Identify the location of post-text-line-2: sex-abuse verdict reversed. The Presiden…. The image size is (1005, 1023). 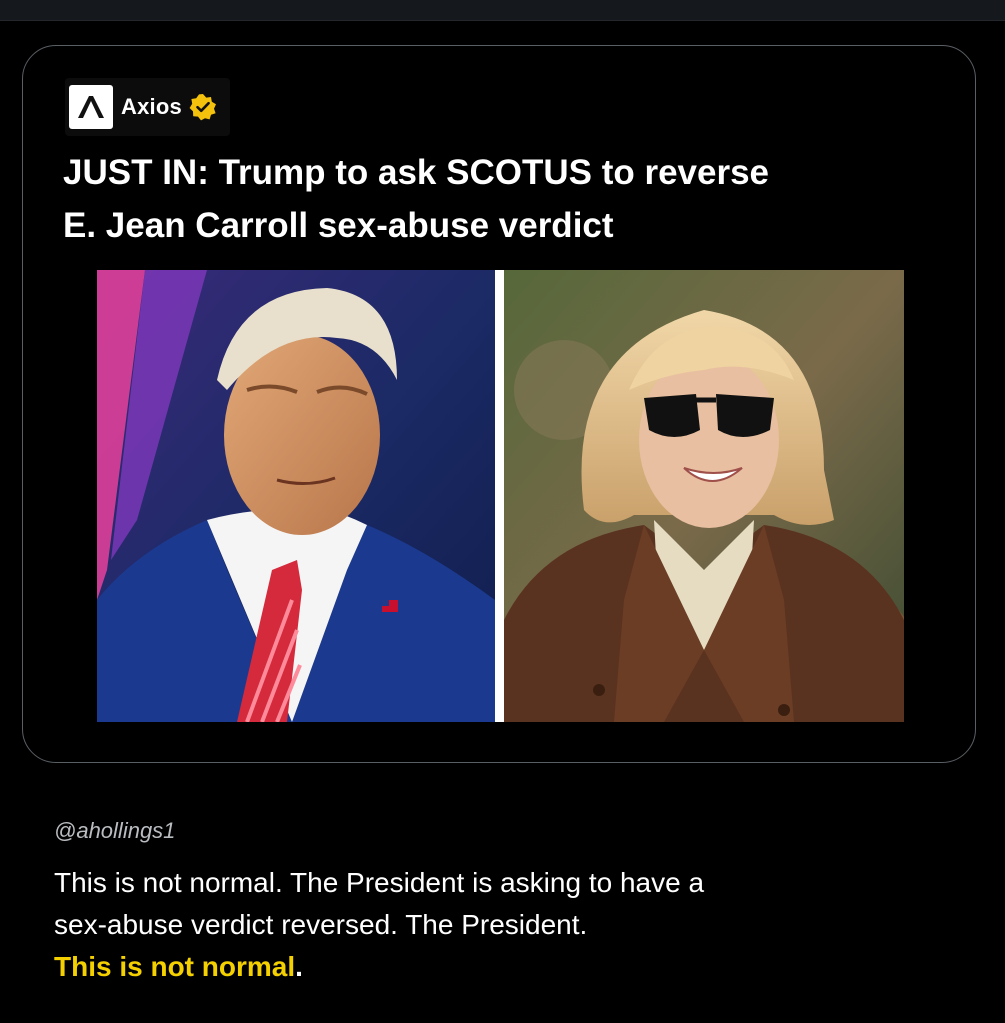
(321, 924).